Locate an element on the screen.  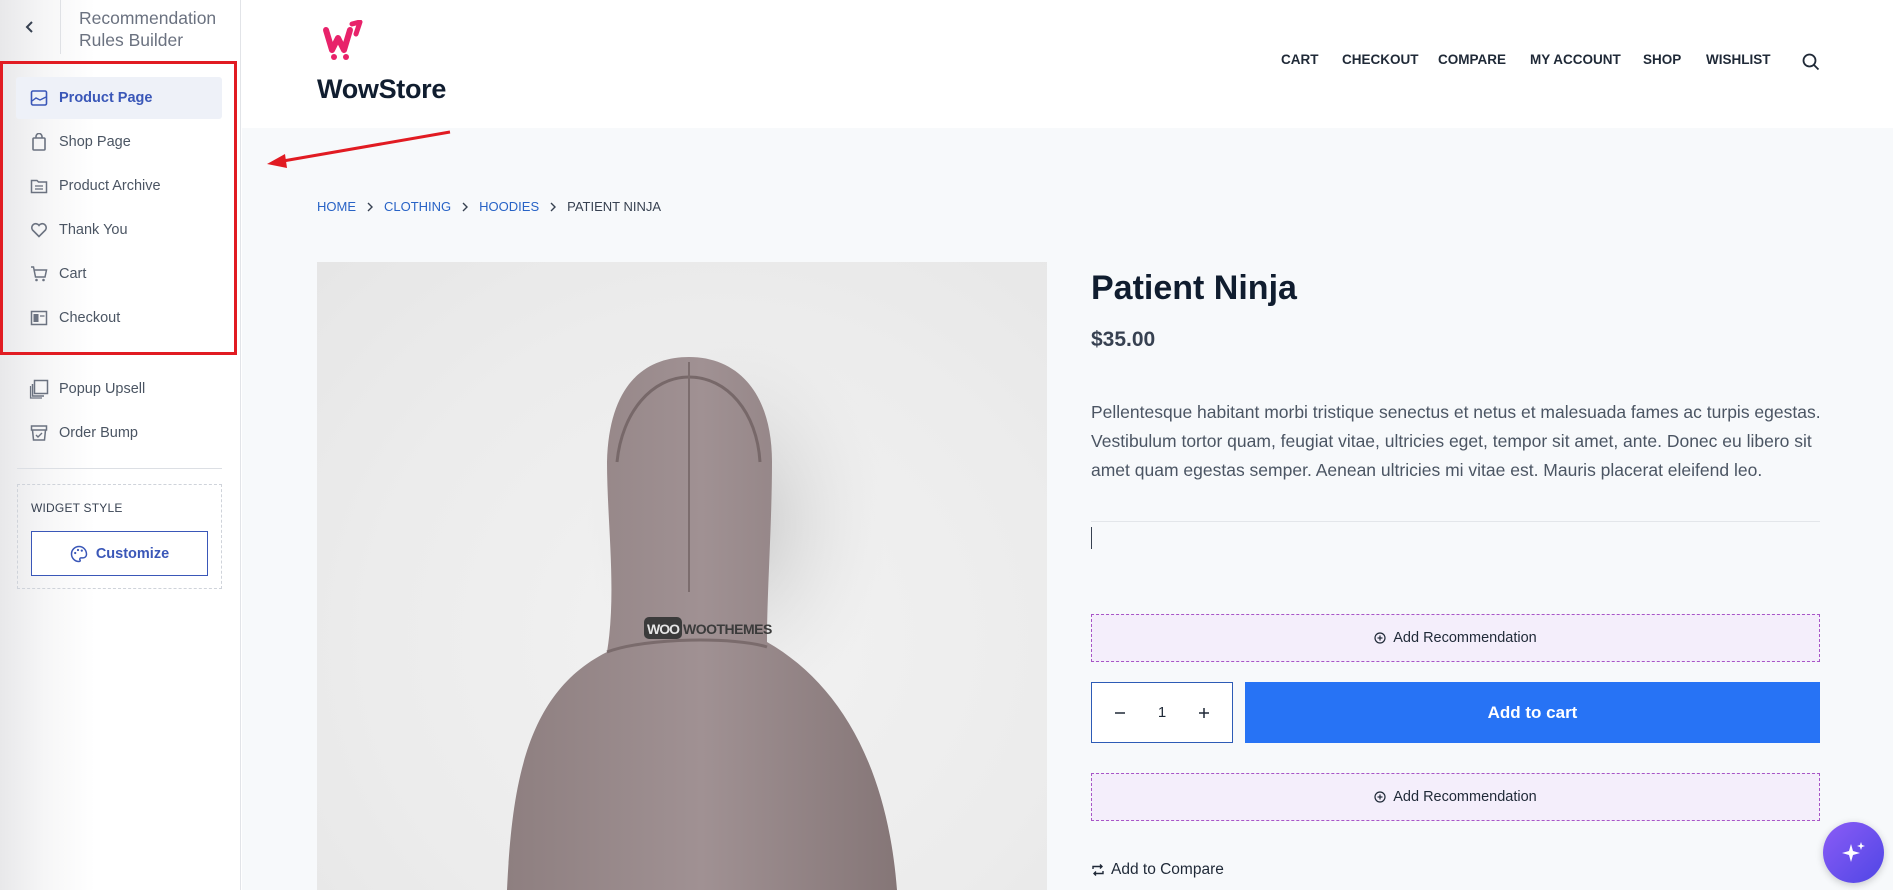
sidebar-item-label: Shop Page is located at coordinates (95, 142).